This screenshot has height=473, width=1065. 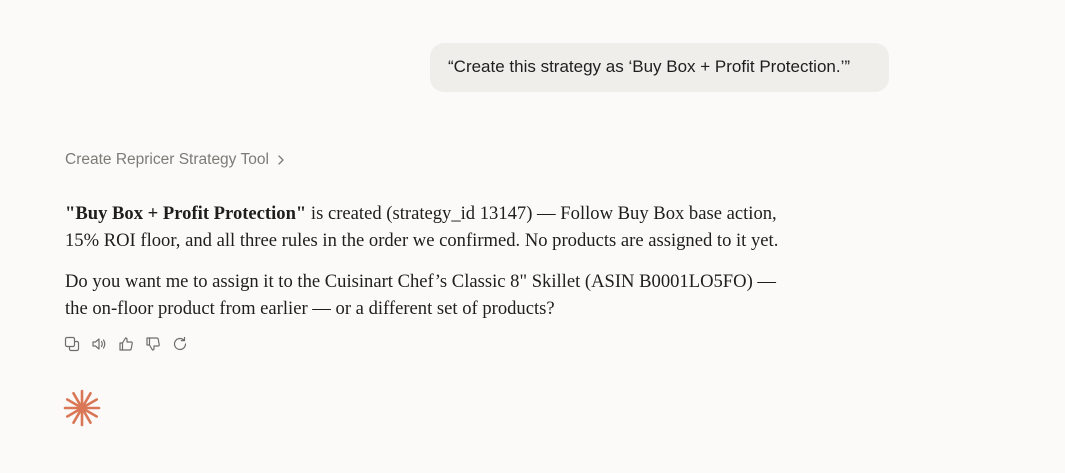 What do you see at coordinates (281, 160) in the screenshot?
I see `chevron-right-icon` at bounding box center [281, 160].